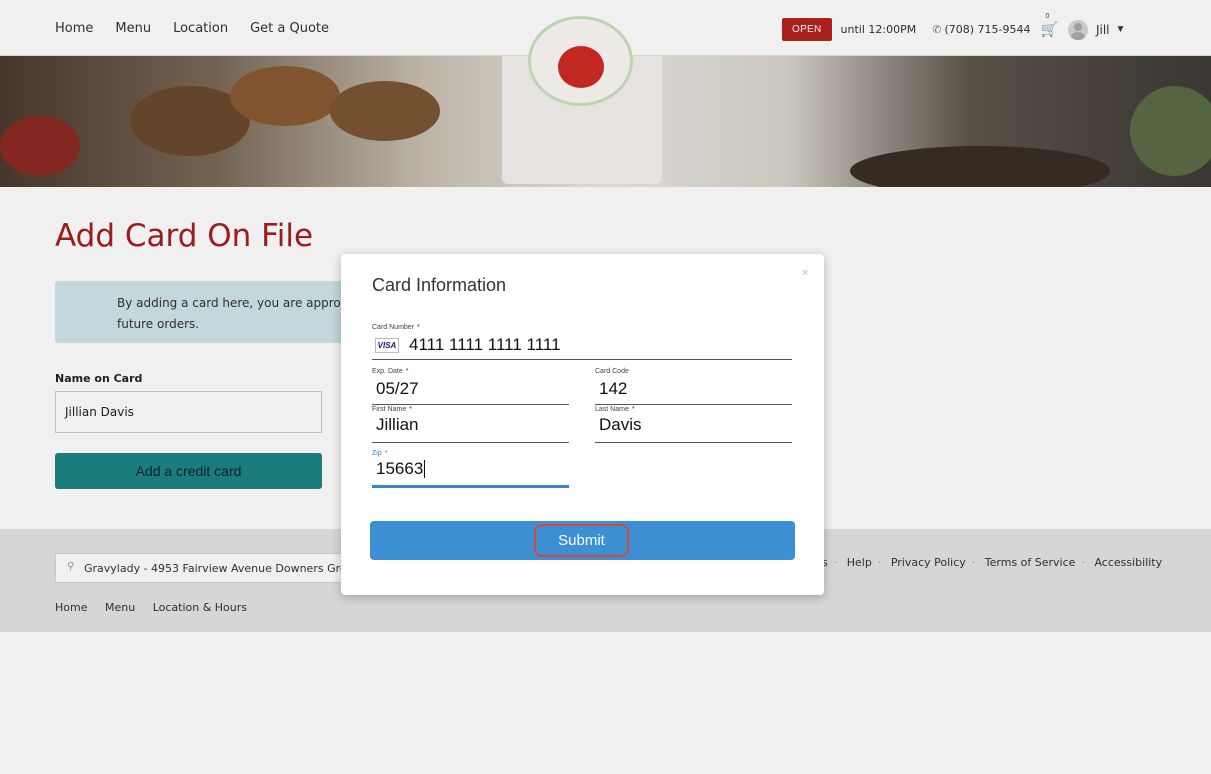  Describe the element at coordinates (188, 412) in the screenshot. I see `name-on-card-input: Jillian Davis` at that location.